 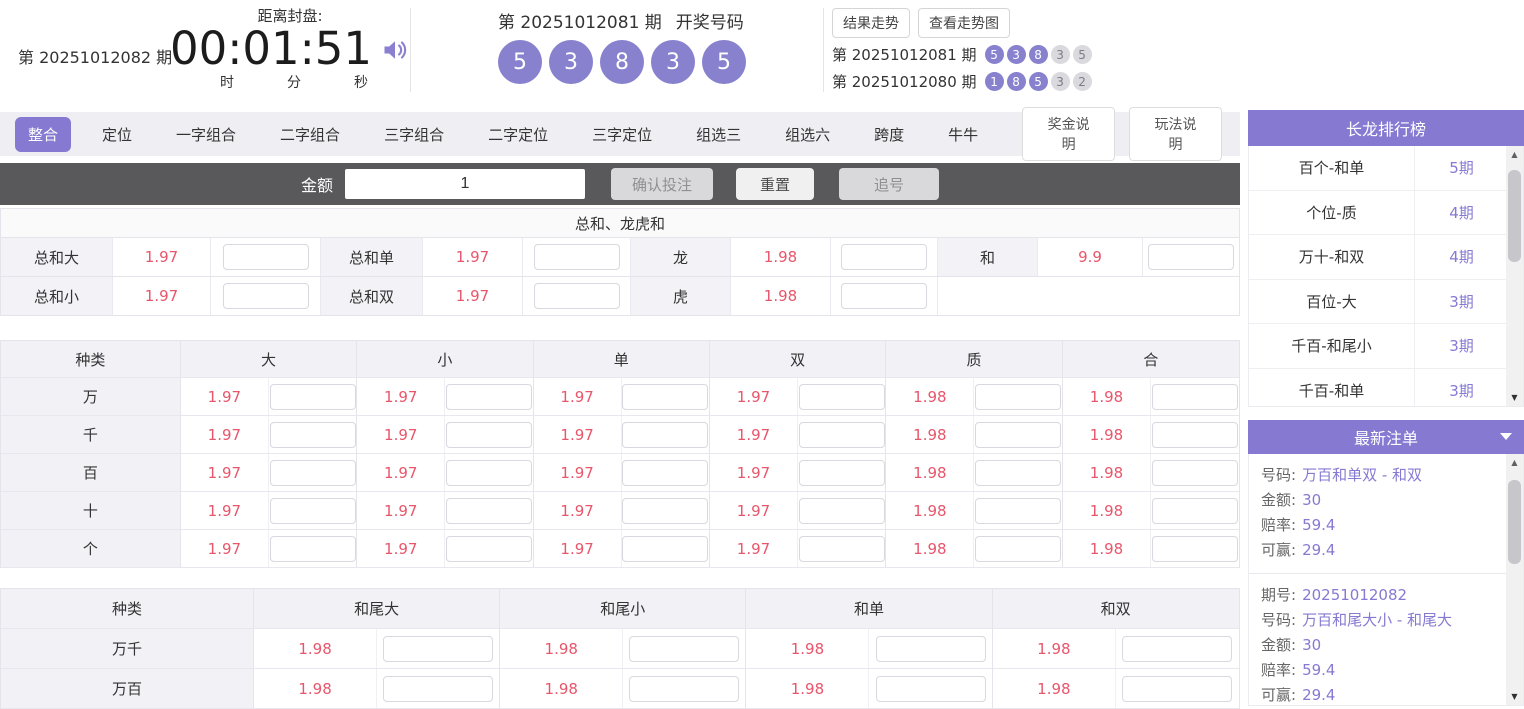 I want to click on tab-dingwei: 定位, so click(x=117, y=134).